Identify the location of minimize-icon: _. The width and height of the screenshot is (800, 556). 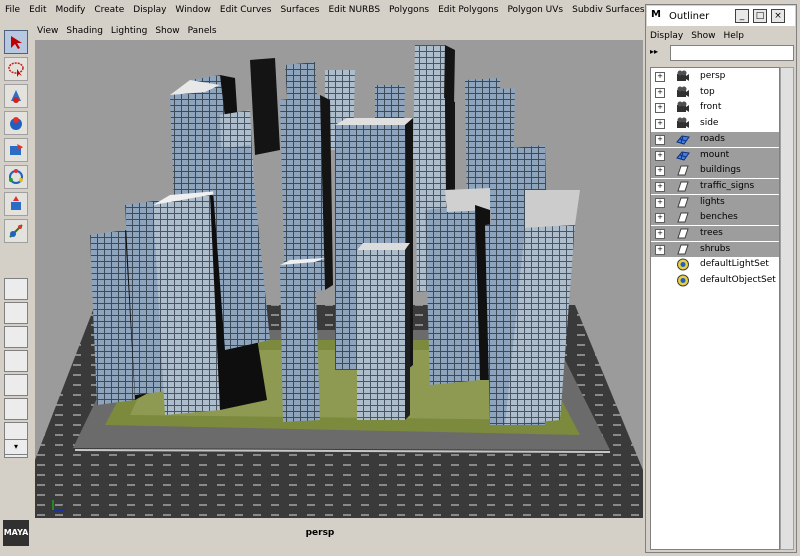
(742, 16).